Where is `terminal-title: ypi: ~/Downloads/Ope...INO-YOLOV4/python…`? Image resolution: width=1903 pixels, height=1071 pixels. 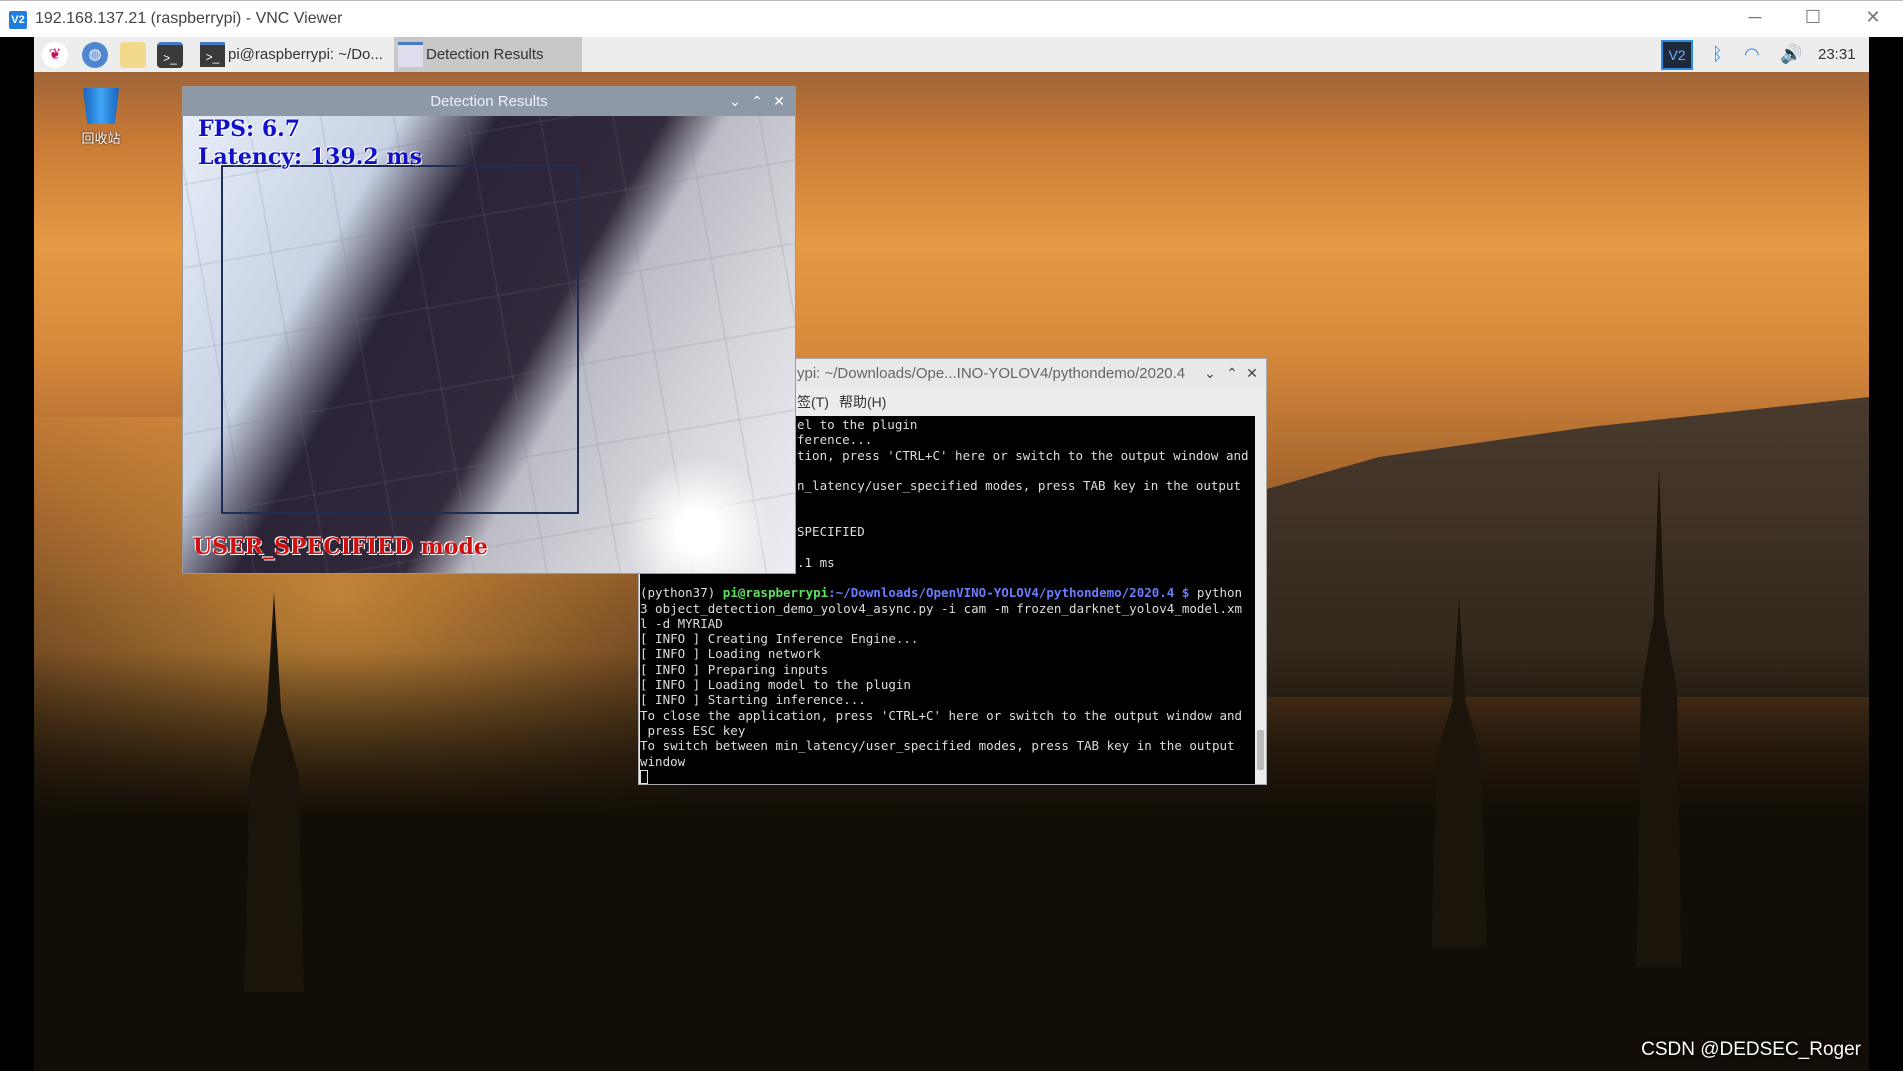 terminal-title: ypi: ~/Downloads/Ope...INO-YOLOV4/python… is located at coordinates (991, 373).